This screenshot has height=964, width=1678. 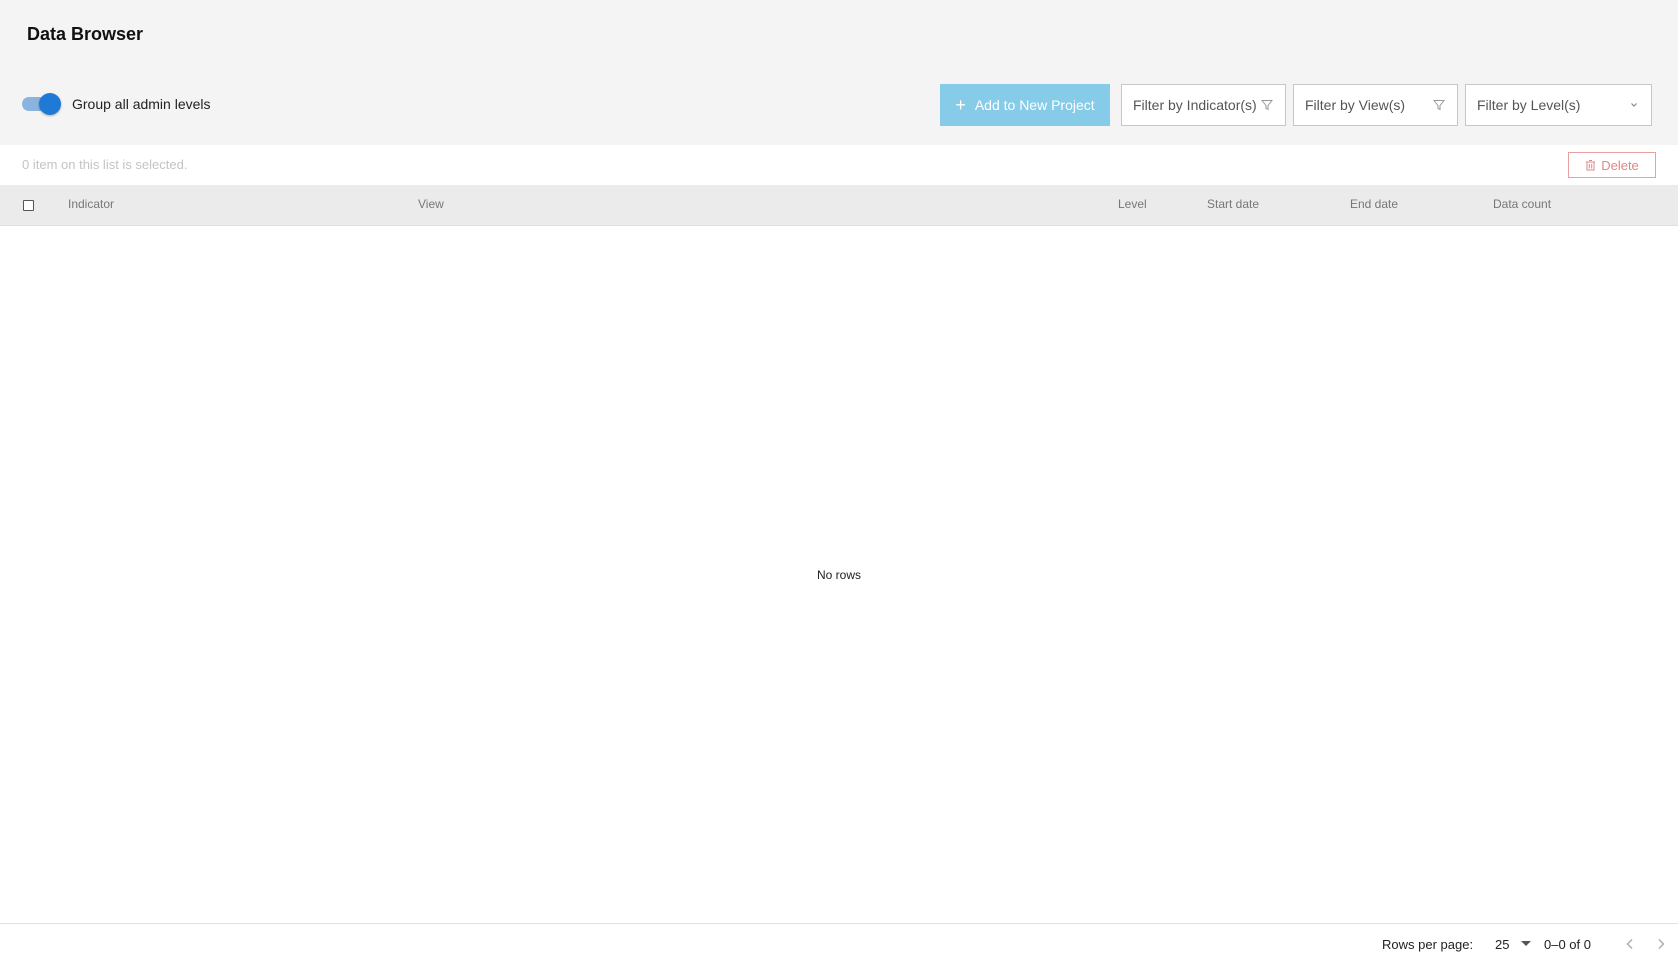 I want to click on select-all-checkbox, so click(x=28, y=205).